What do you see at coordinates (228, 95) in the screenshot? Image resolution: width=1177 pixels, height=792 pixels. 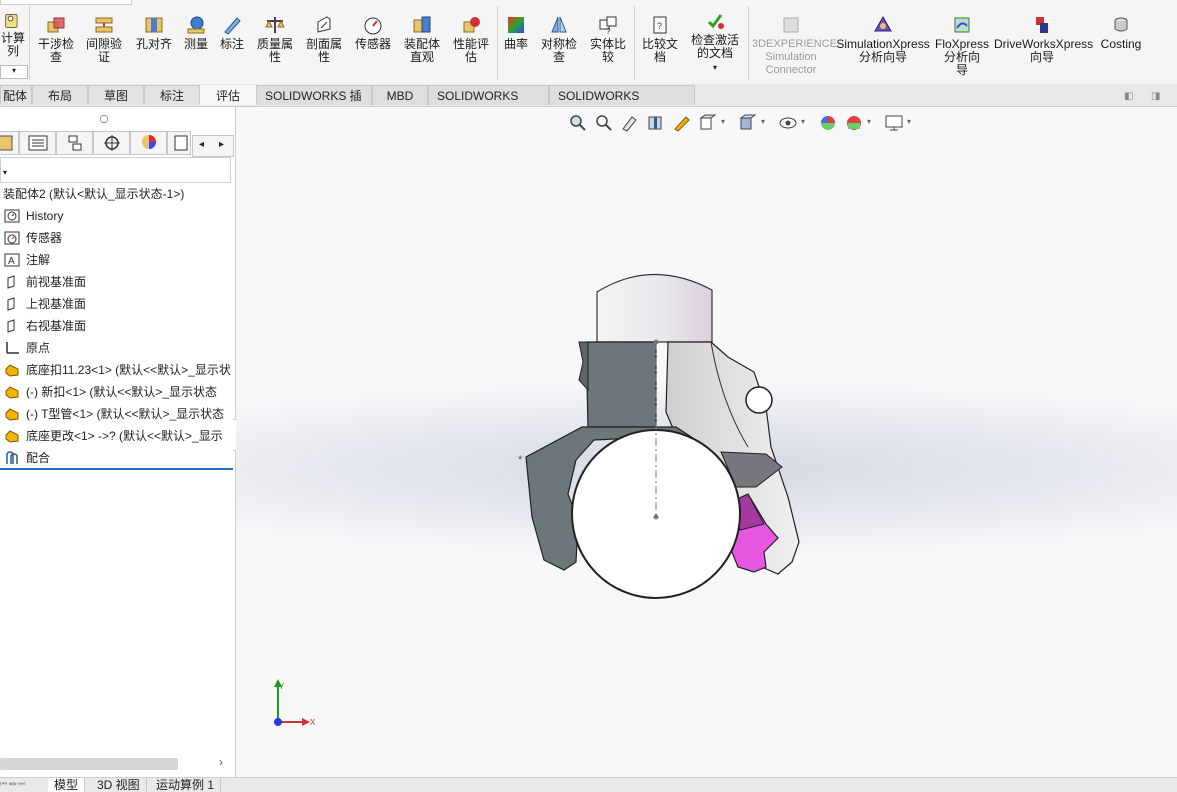 I see `tab-evaluate: 评估` at bounding box center [228, 95].